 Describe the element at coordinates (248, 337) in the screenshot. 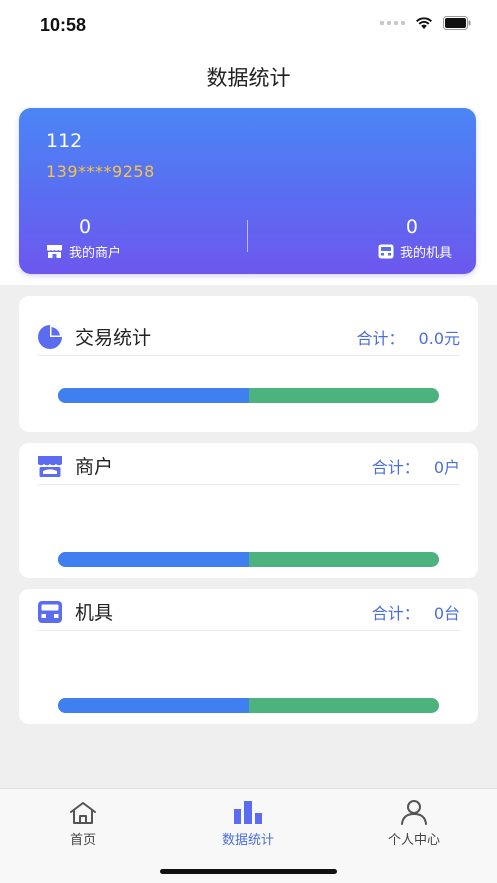

I see `transaction-stats-header: 交易统计 合计： 0.0元` at that location.